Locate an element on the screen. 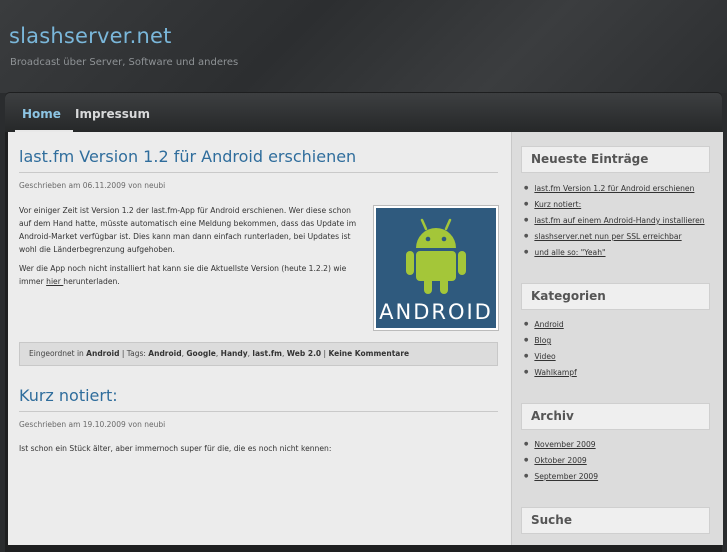 This screenshot has width=727, height=552. archive-link: September 2009 is located at coordinates (561, 476).